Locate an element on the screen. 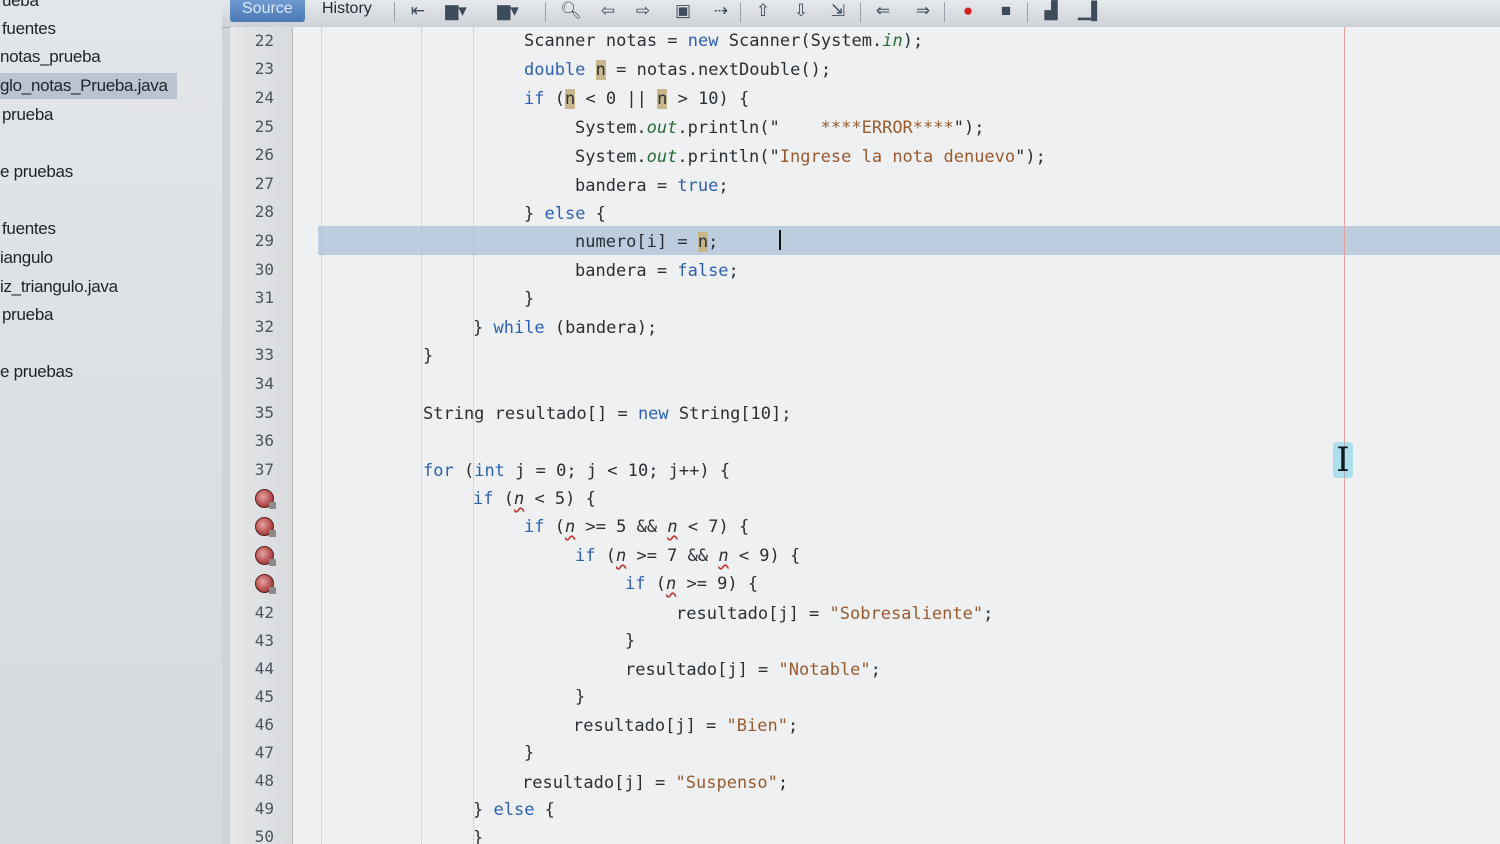  current-line-highlight is located at coordinates (909, 240).